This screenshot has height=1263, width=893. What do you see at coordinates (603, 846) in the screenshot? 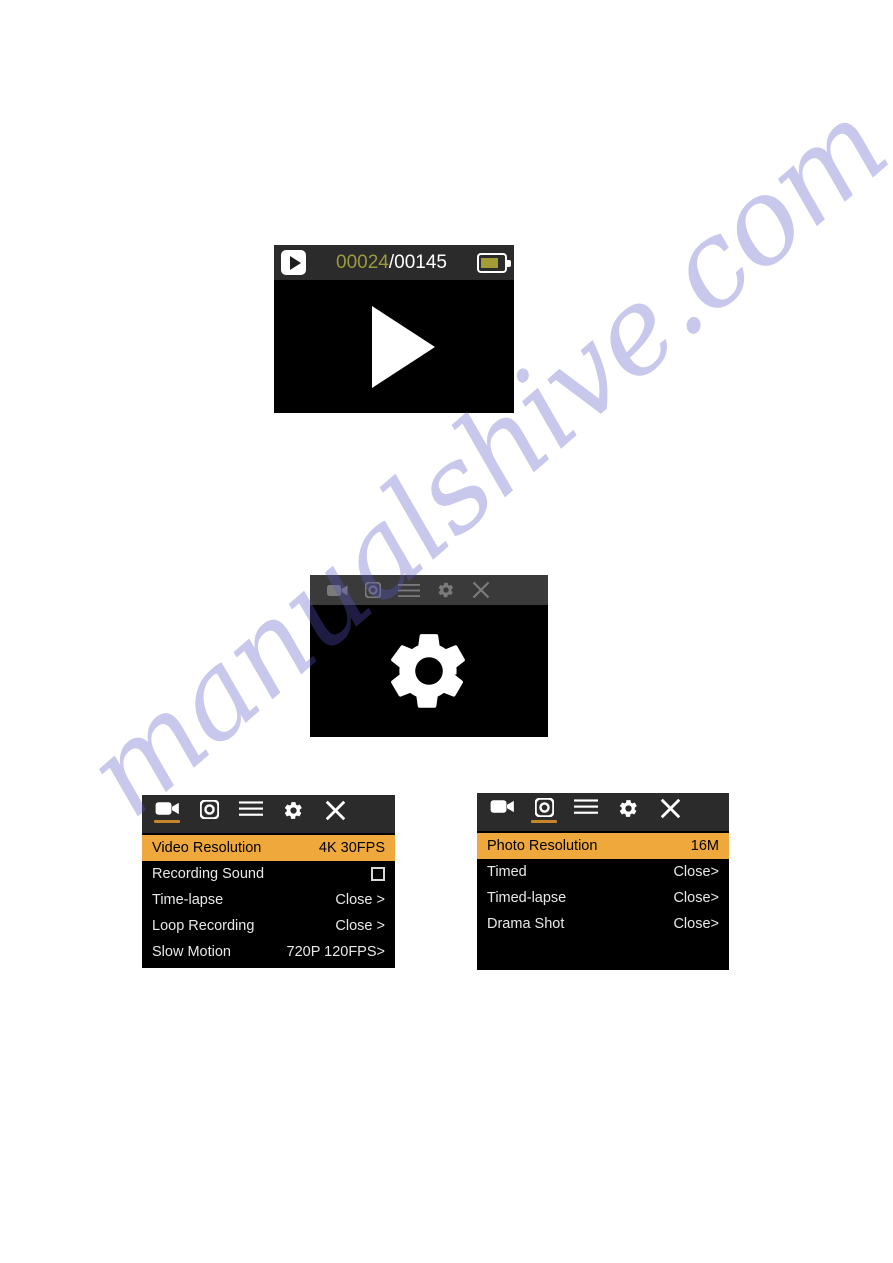
I see `menu-row: Photo Resolution 16M` at bounding box center [603, 846].